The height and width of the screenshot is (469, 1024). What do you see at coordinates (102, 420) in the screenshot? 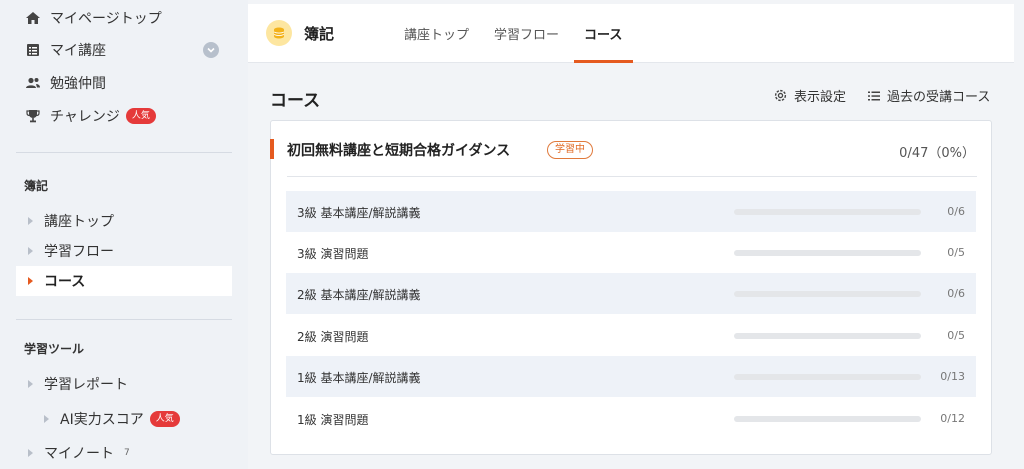
I see `sidebar-item-label: AI実力スコア` at bounding box center [102, 420].